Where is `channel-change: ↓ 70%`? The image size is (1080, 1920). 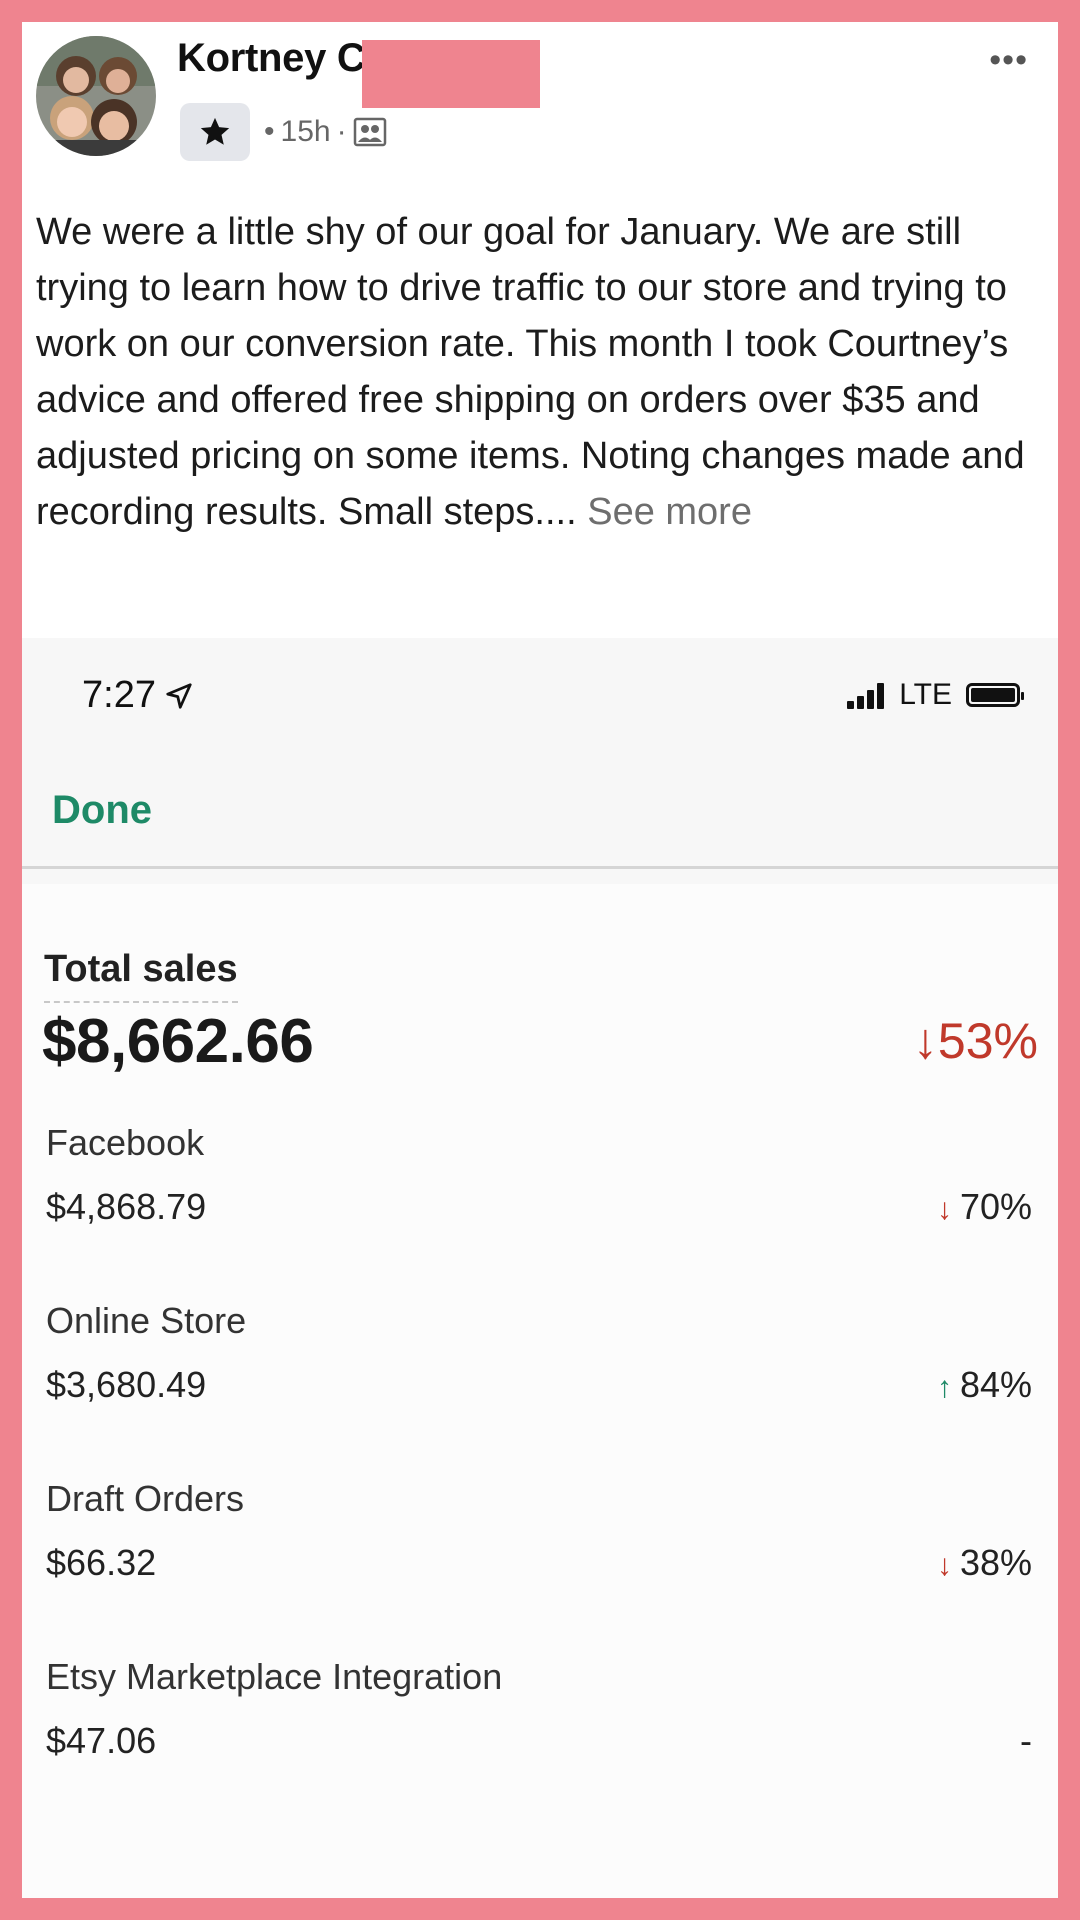
channel-change: ↓ 70% is located at coordinates (984, 1207).